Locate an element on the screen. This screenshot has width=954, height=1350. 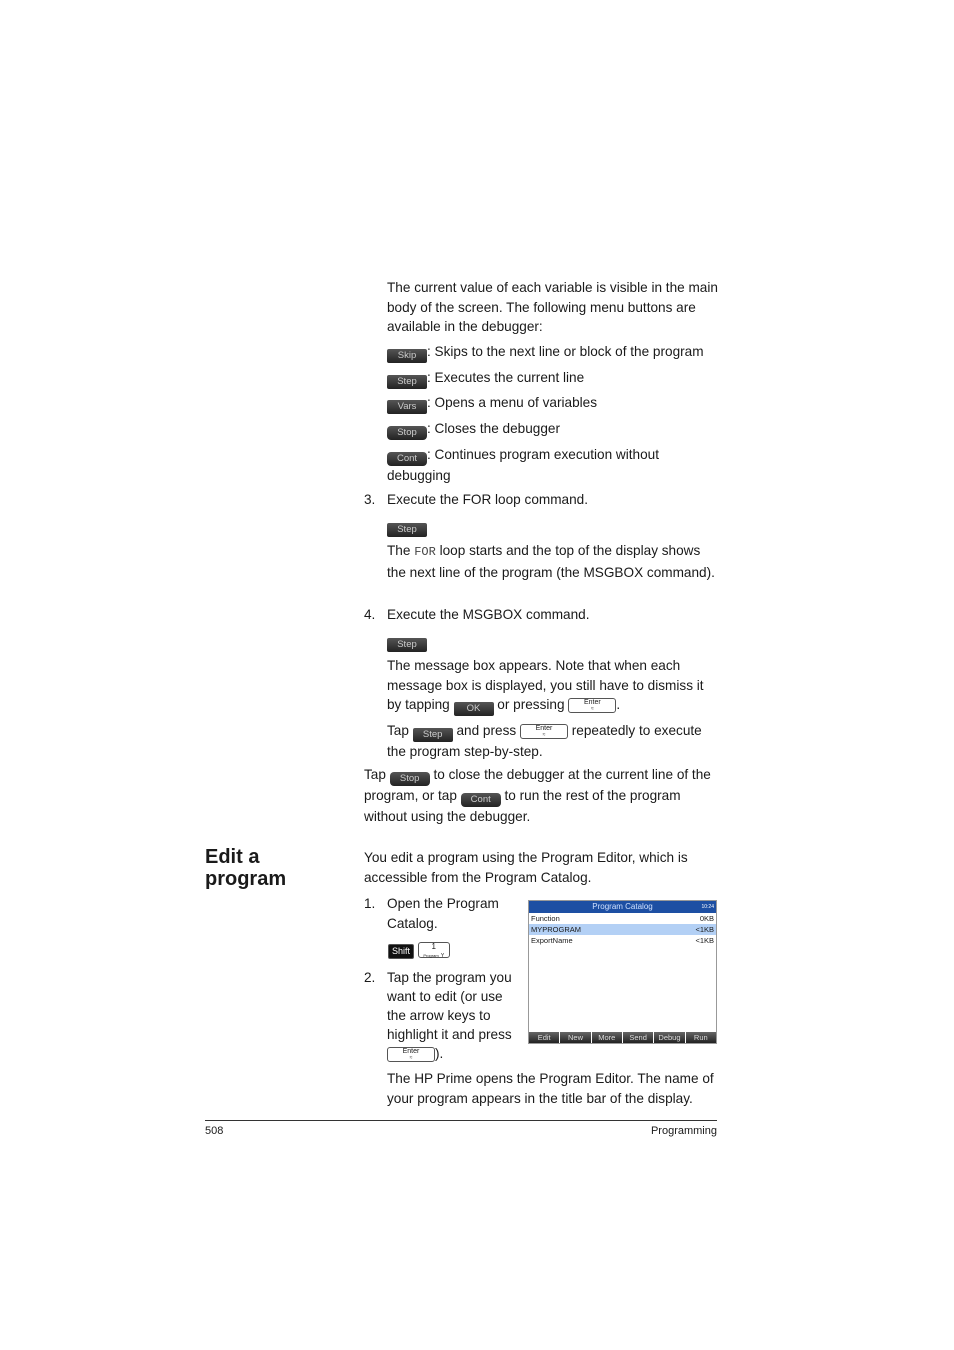
title-bar: Program Catalog 10:24 is located at coordinates (622, 907).